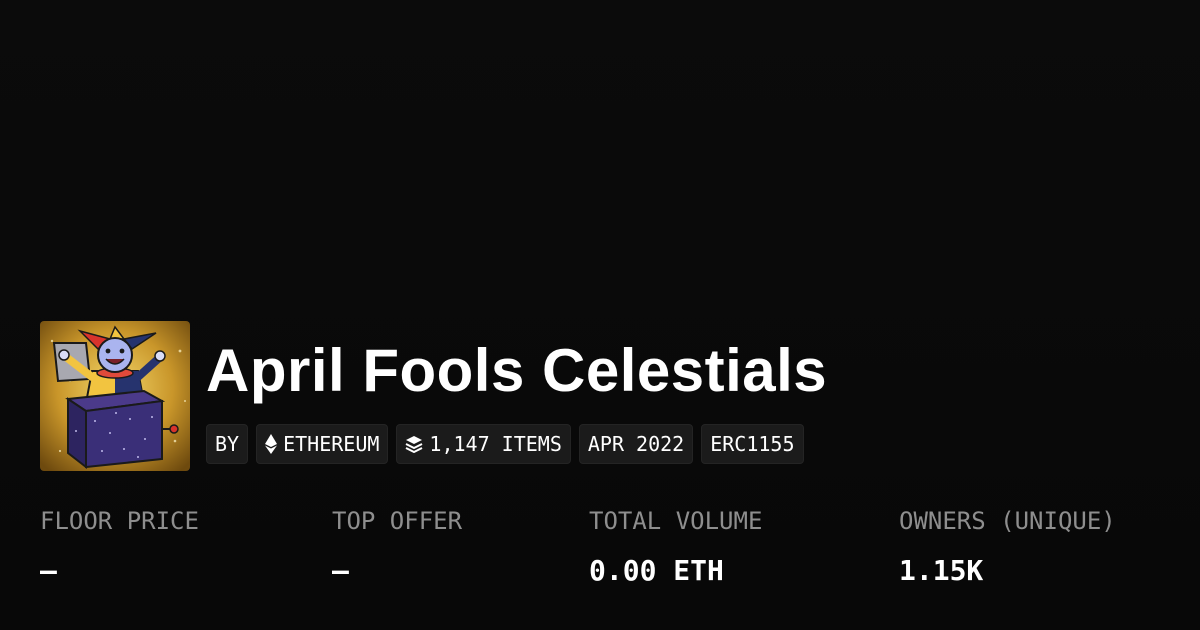  Describe the element at coordinates (397, 521) in the screenshot. I see `top-offer-label: TOP OFFER` at that location.